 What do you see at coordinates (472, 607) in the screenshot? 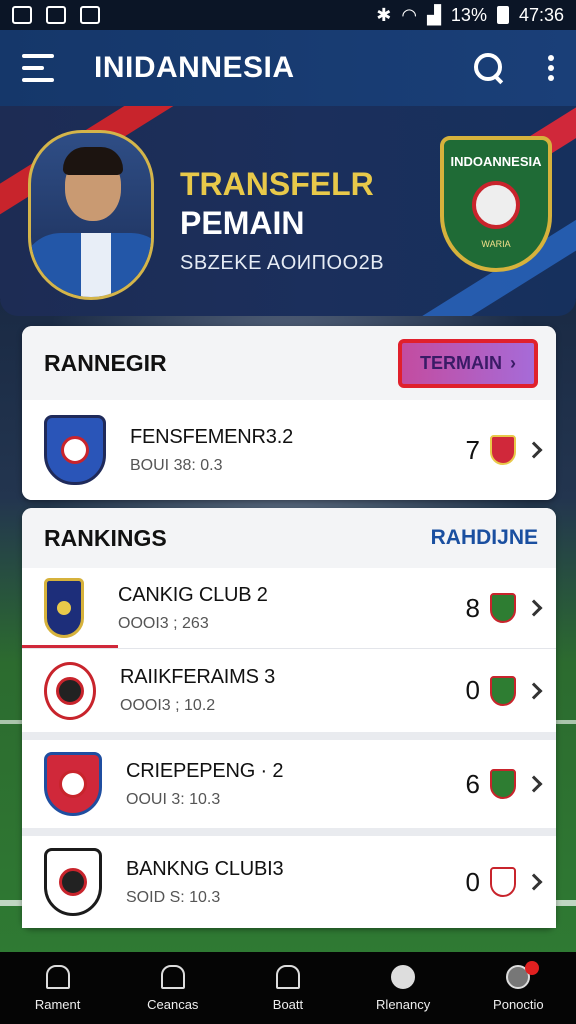
I see `item-count: 8` at bounding box center [472, 607].